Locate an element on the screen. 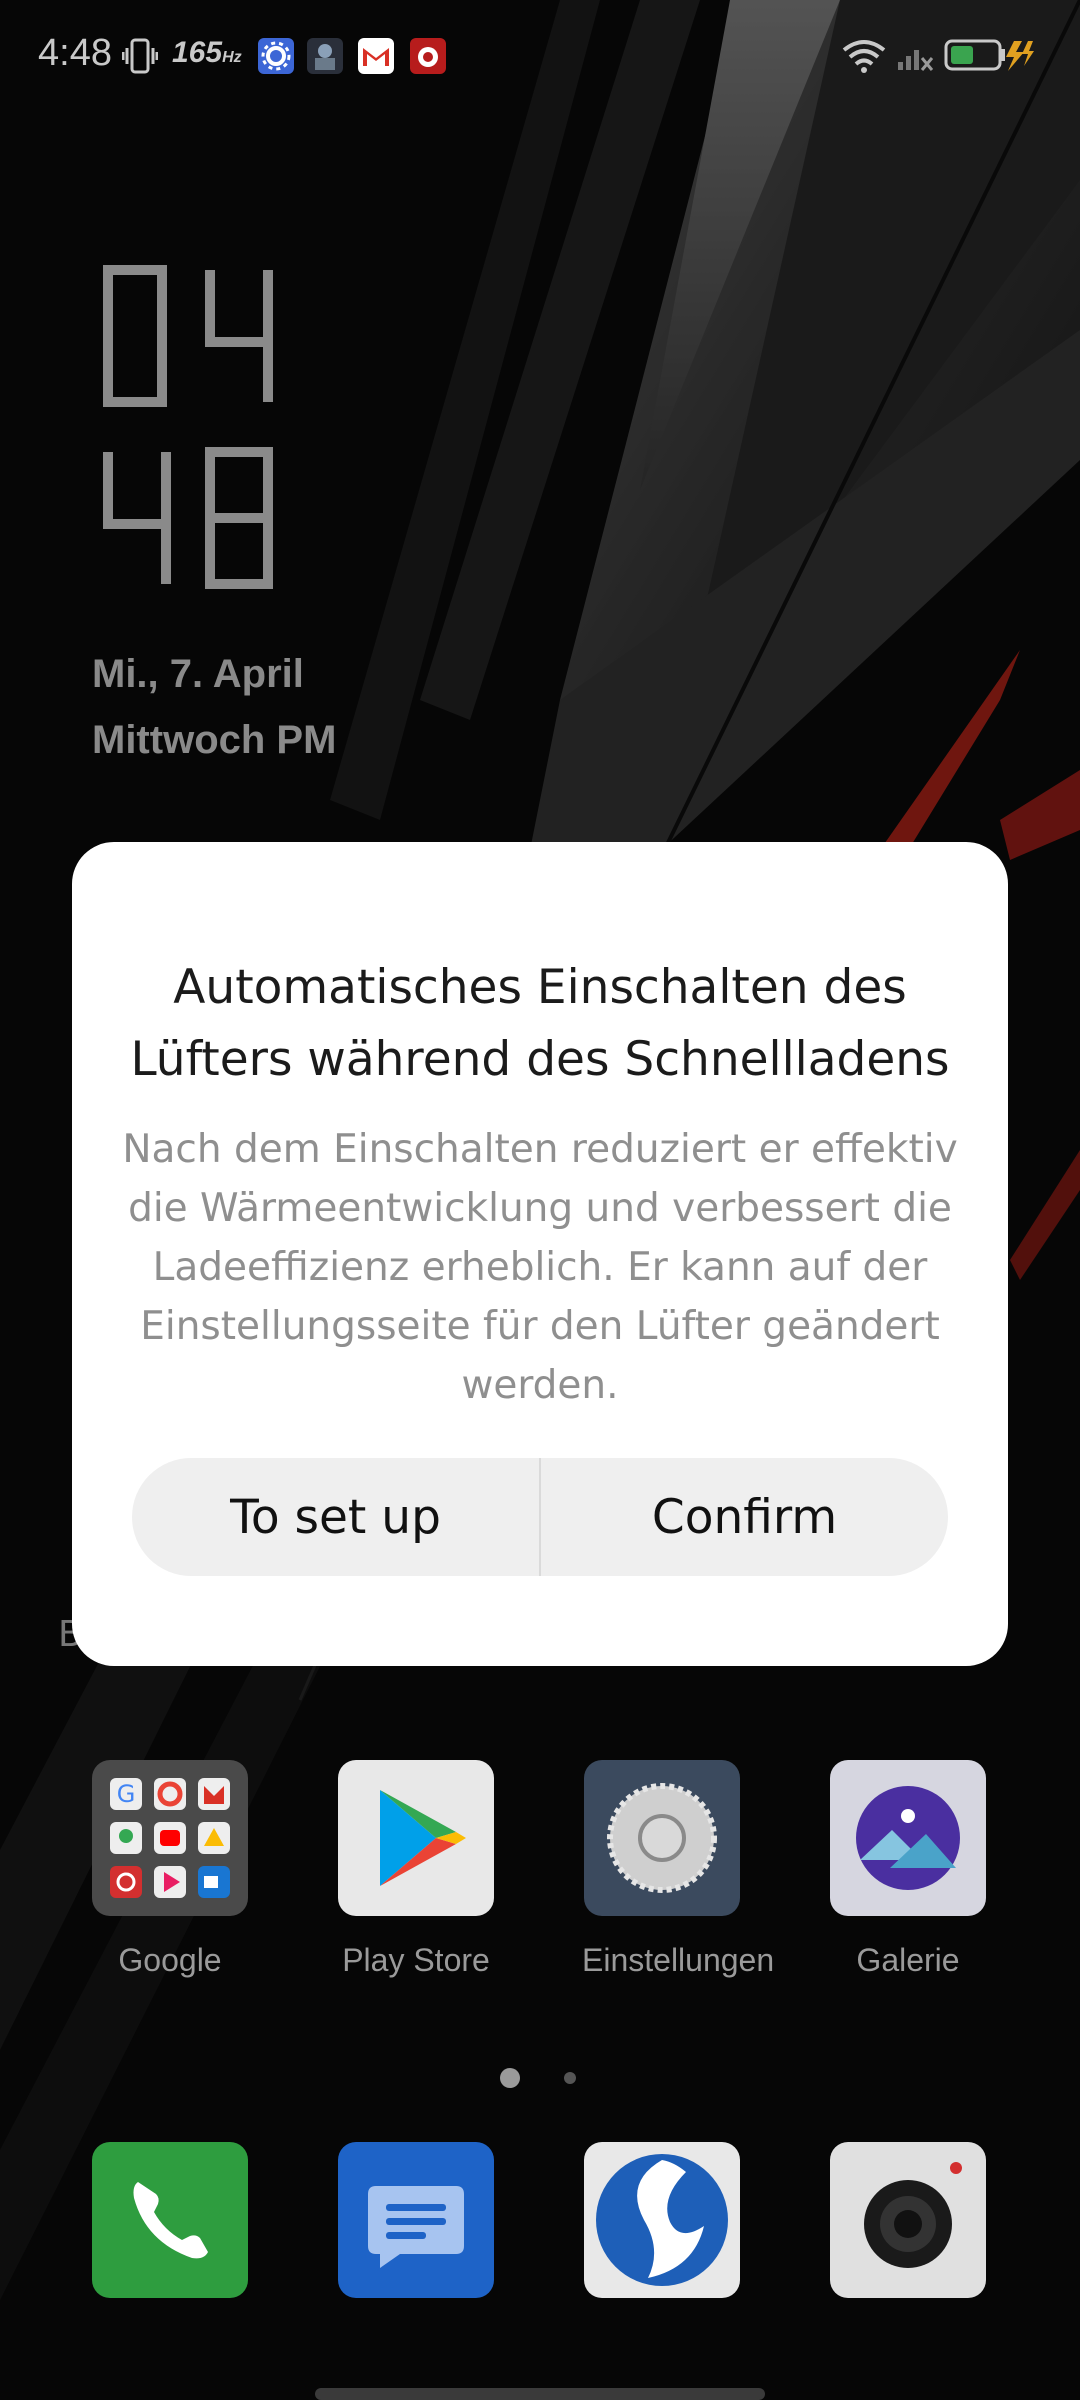 The width and height of the screenshot is (1080, 2400). app-label: Google is located at coordinates (170, 1960).